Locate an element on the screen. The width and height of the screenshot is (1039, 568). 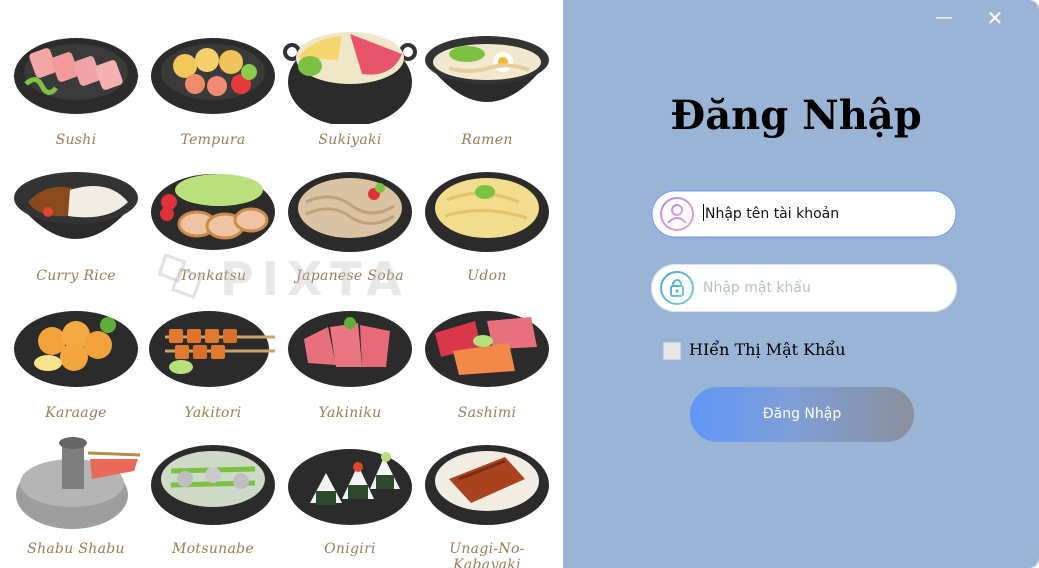
dish-label: Tempura is located at coordinates (213, 140).